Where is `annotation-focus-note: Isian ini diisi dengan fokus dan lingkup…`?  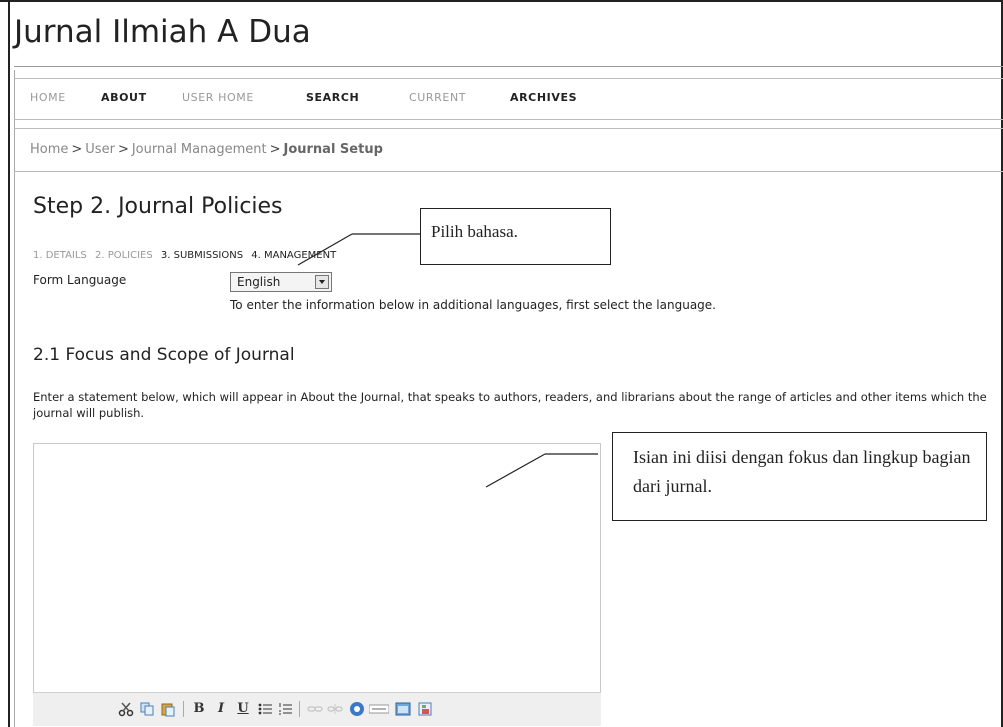
annotation-focus-note: Isian ini diisi dengan fokus dan lingkup… is located at coordinates (799, 476).